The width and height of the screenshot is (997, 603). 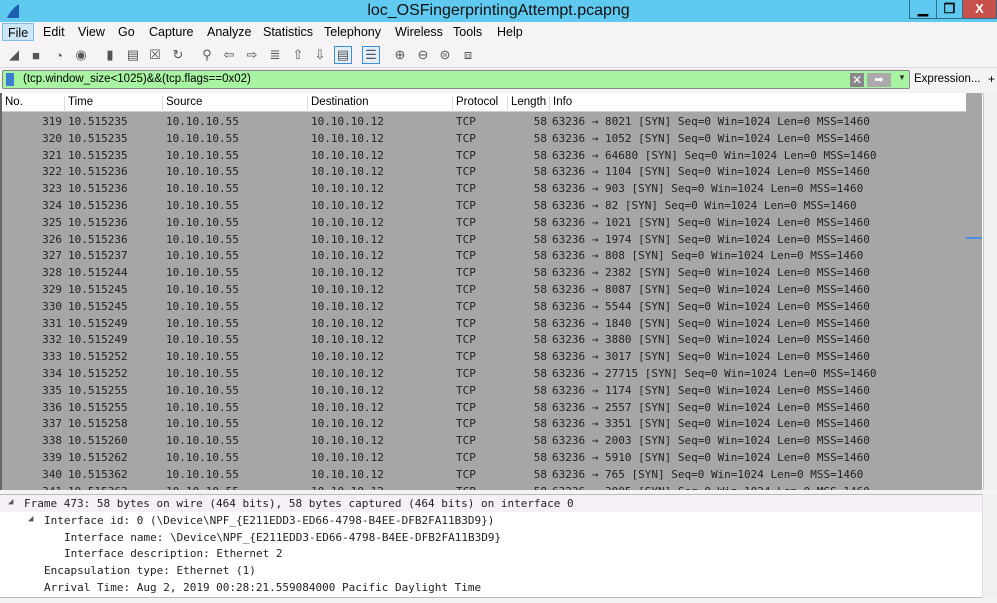 What do you see at coordinates (991, 79) in the screenshot?
I see `add-filter-button: +` at bounding box center [991, 79].